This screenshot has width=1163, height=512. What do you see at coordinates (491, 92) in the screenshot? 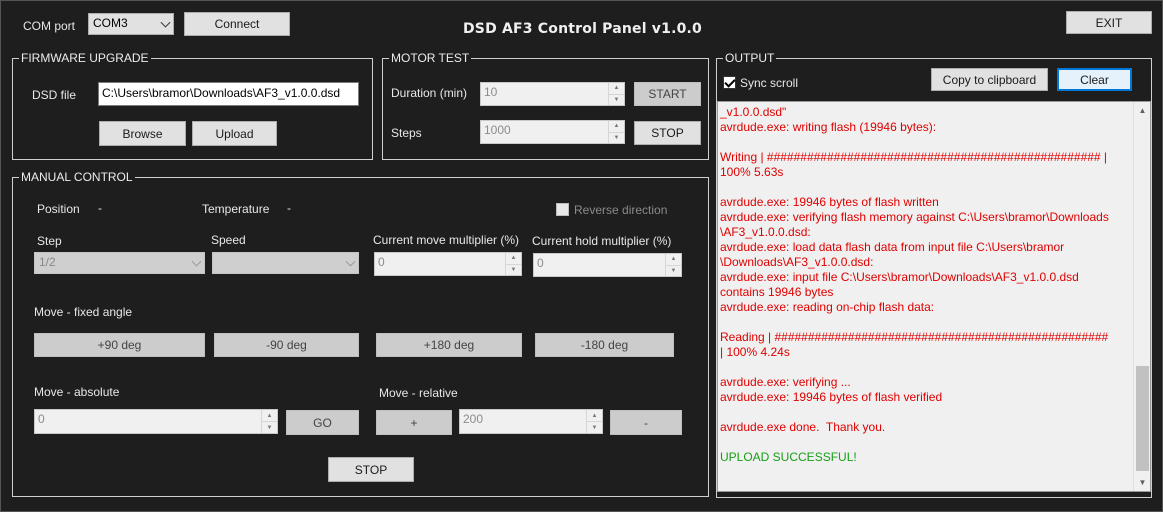
I see `duration-value: 10` at bounding box center [491, 92].